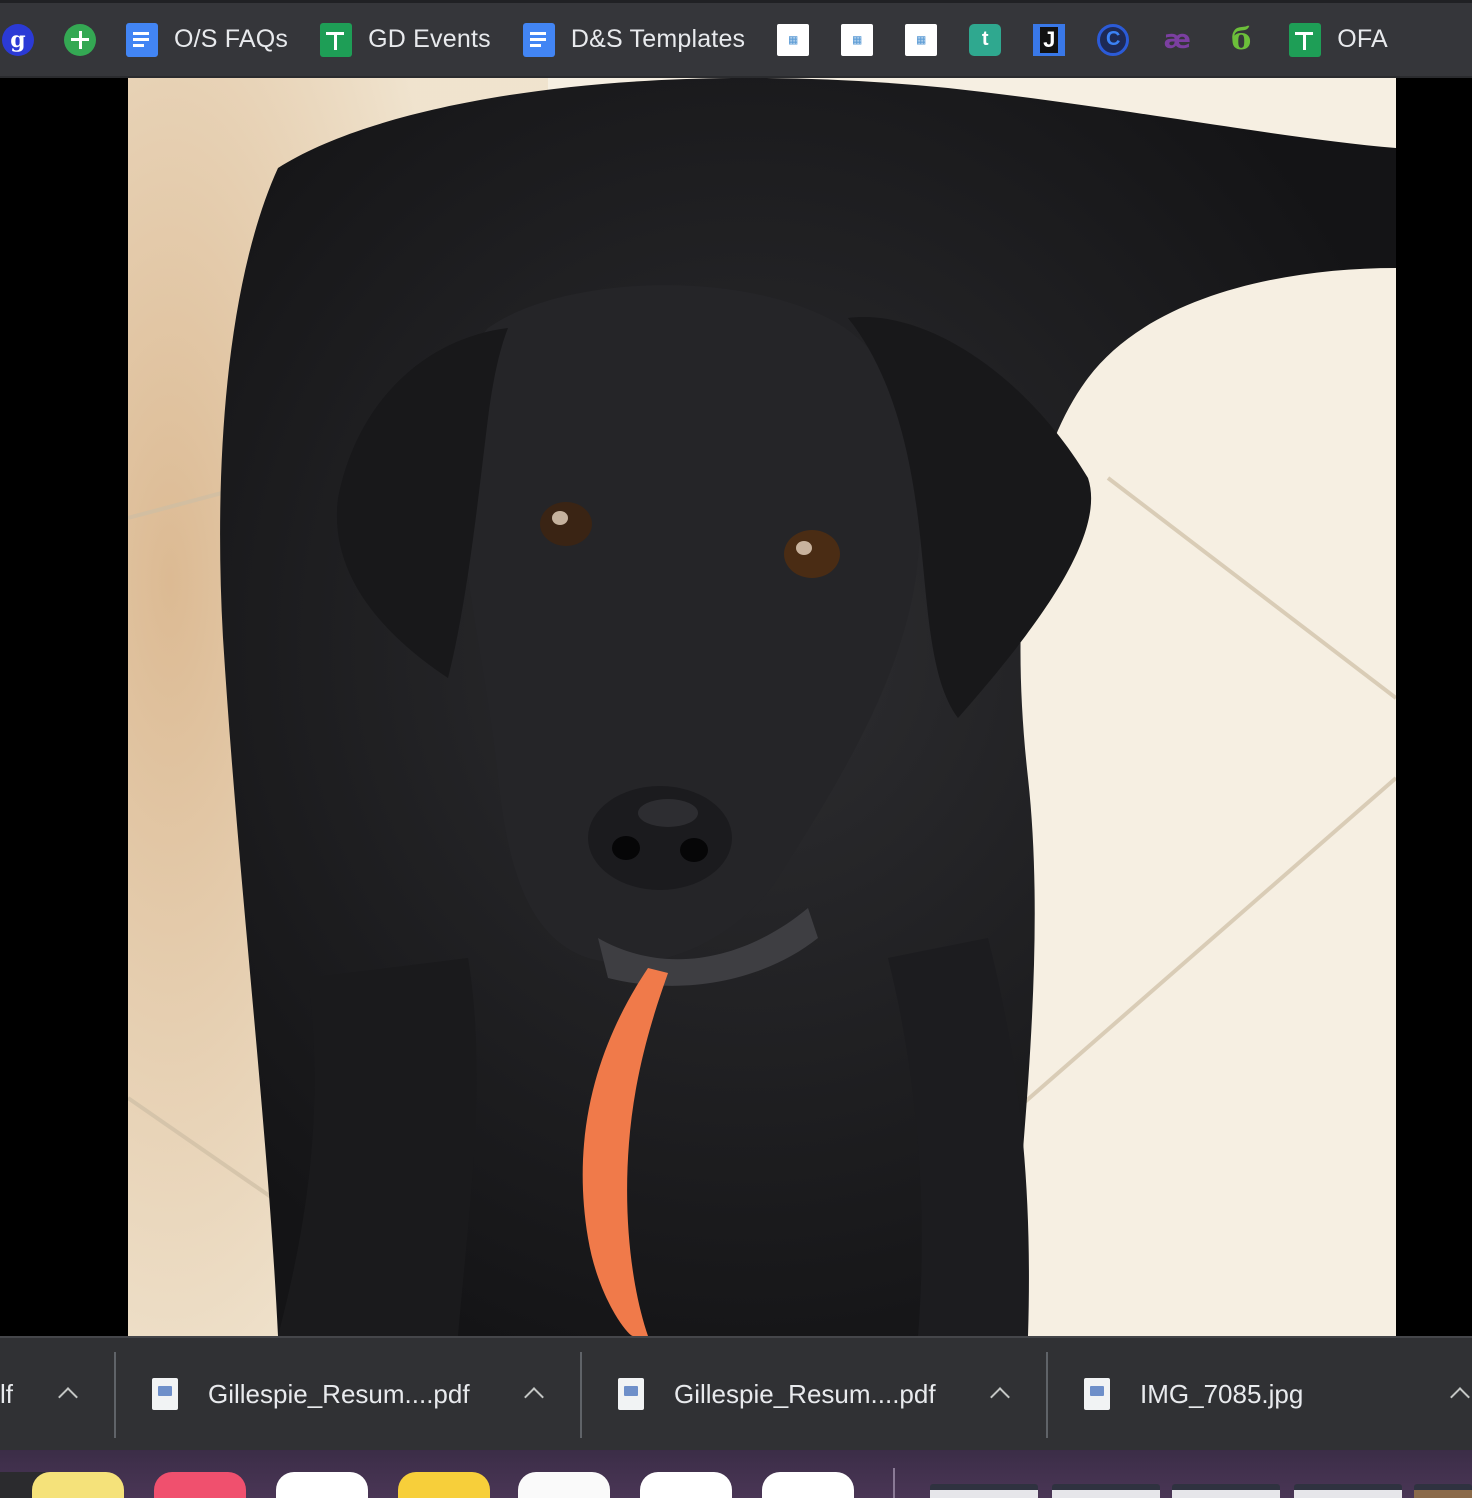  I want to click on download-filename: IMG_7085.jpg, so click(1222, 1393).